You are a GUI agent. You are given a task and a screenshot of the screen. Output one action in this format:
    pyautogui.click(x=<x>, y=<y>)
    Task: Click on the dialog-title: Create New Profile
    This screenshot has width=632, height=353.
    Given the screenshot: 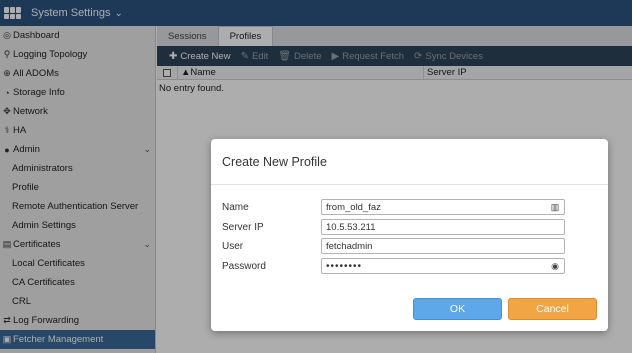 What is the action you would take?
    pyautogui.click(x=409, y=162)
    